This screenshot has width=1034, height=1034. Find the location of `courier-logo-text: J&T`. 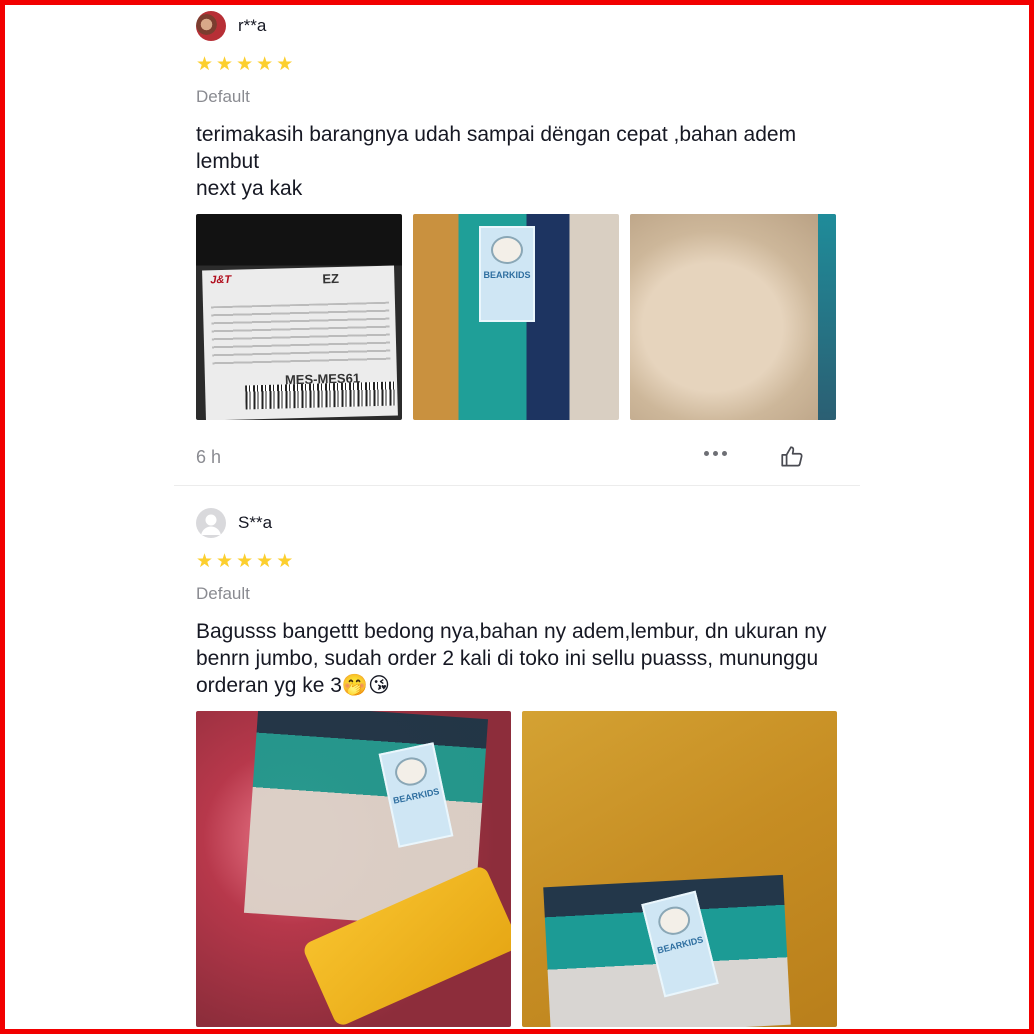

courier-logo-text: J&T is located at coordinates (221, 280).